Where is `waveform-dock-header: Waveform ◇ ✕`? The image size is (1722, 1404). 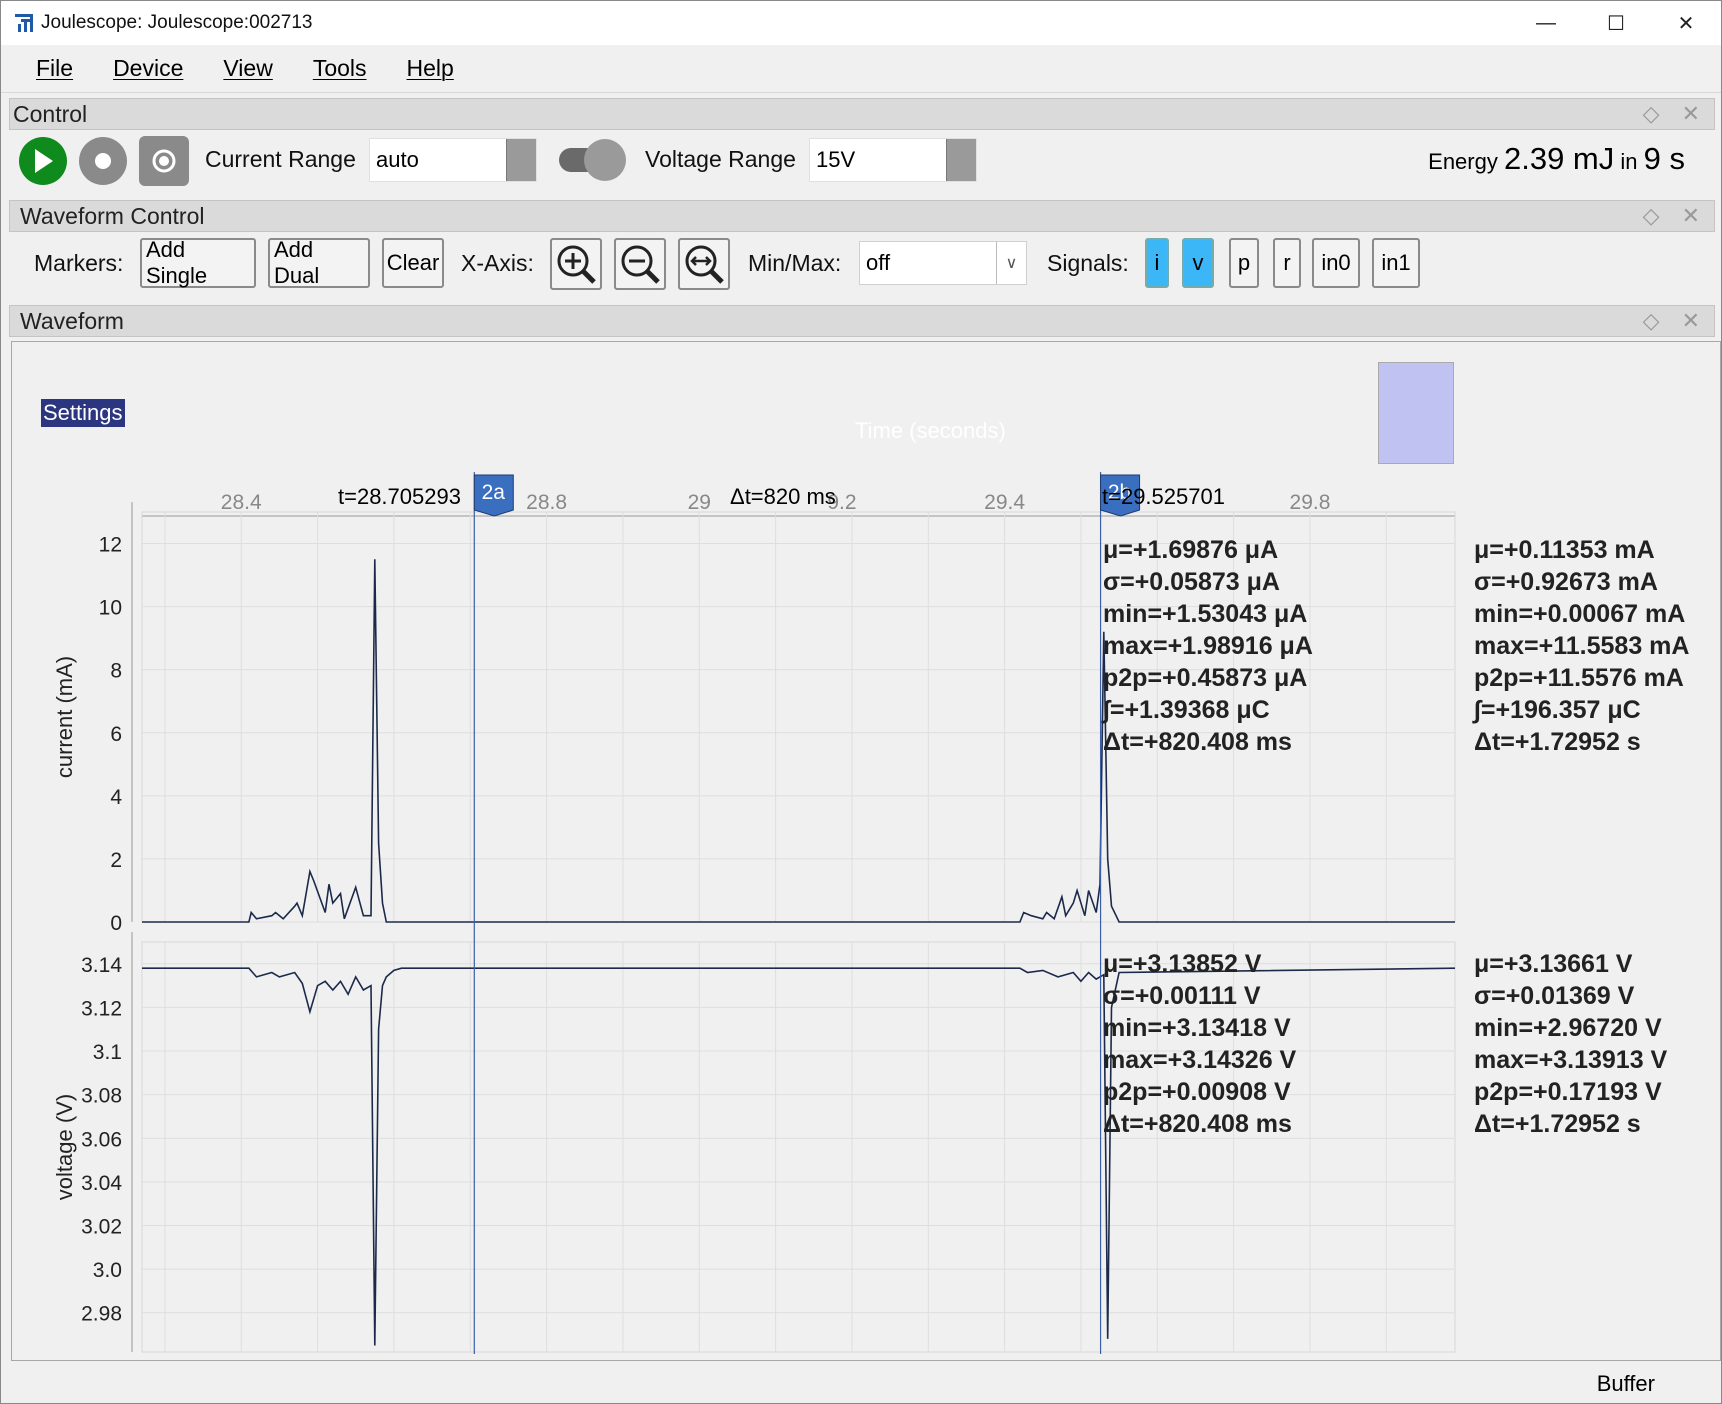
waveform-dock-header: Waveform ◇ ✕ is located at coordinates (862, 321).